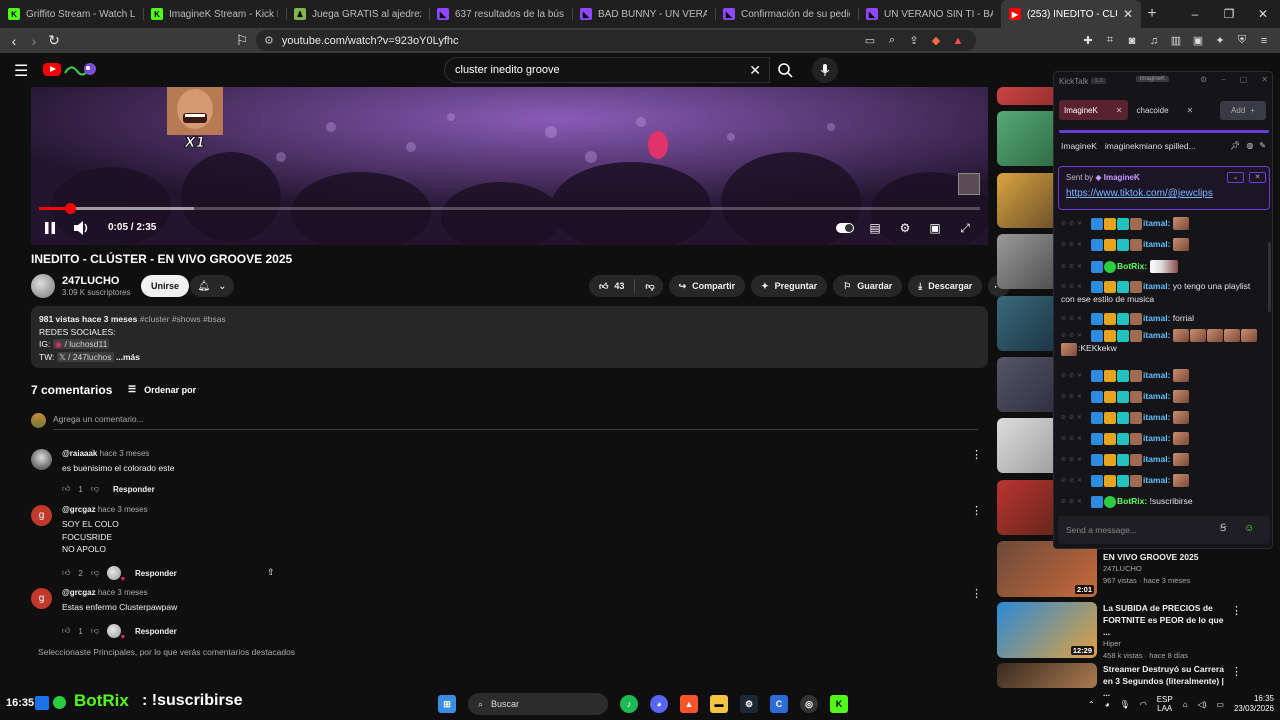 Image resolution: width=1280 pixels, height=720 pixels. Describe the element at coordinates (1262, 145) in the screenshot. I see `unpin-icon: ✎` at that location.